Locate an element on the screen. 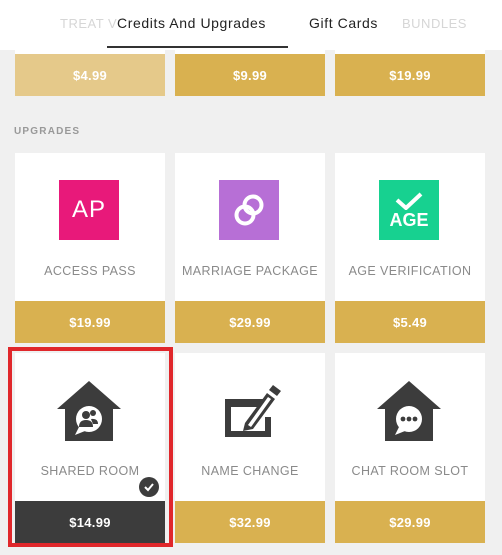 The width and height of the screenshot is (502, 555). upgrade-label: CHAT ROOM SLOT is located at coordinates (410, 471).